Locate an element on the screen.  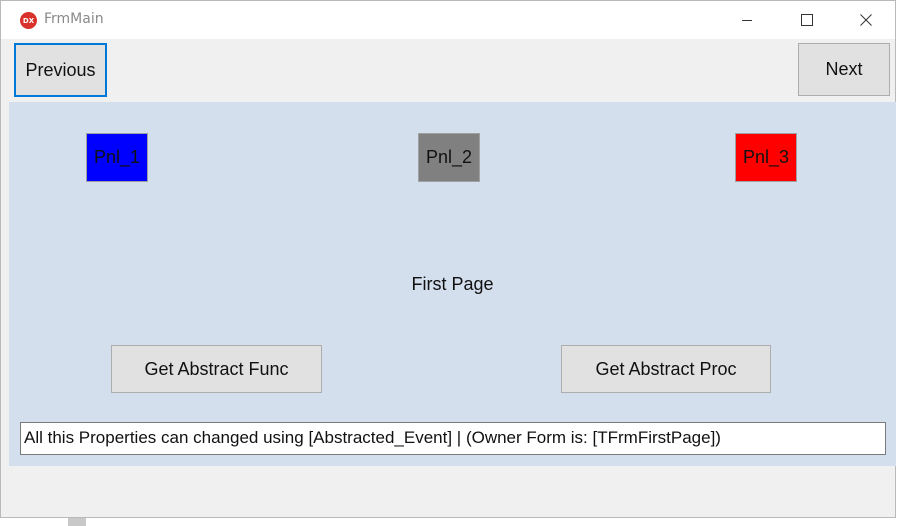
maximize-icon is located at coordinates (807, 20).